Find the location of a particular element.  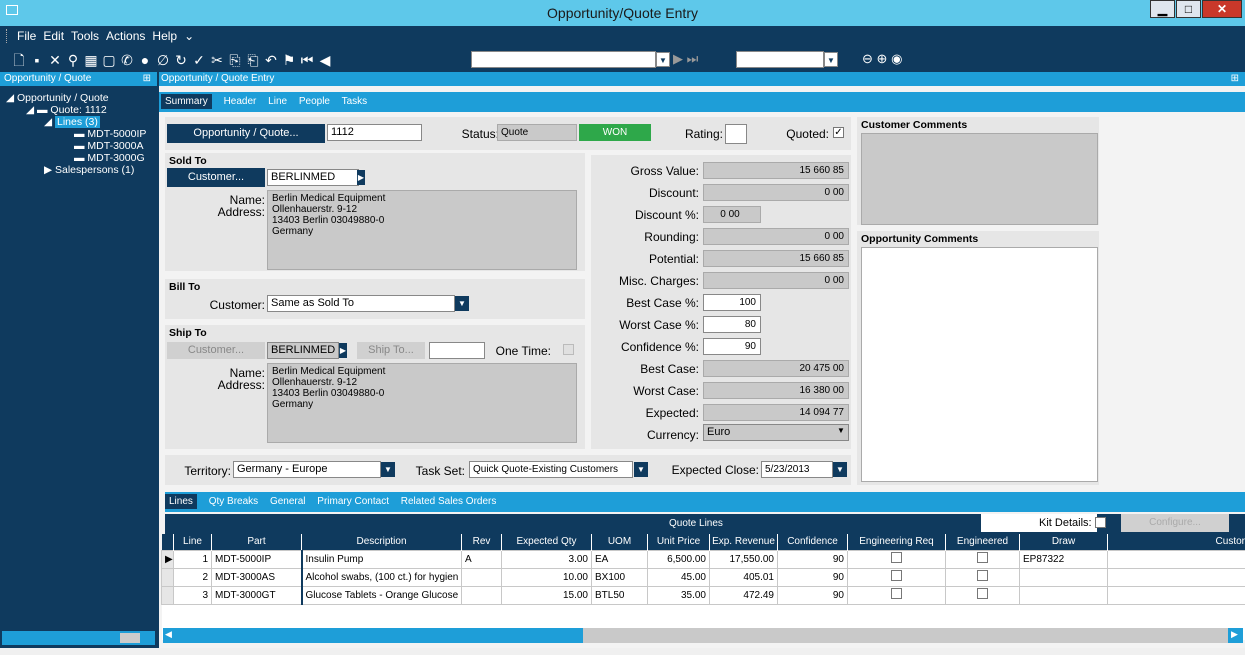

currency-dropdown: ▼ is located at coordinates (831, 59).